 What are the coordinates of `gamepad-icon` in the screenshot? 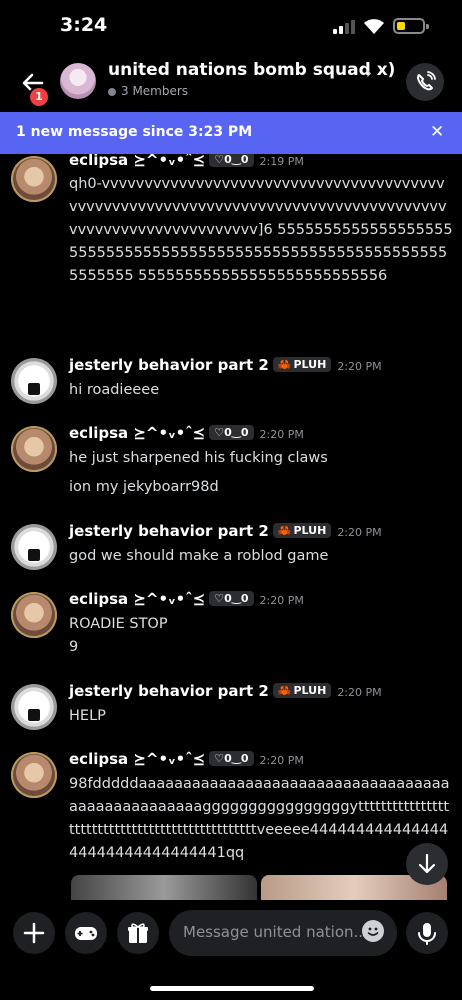 It's located at (86, 933).